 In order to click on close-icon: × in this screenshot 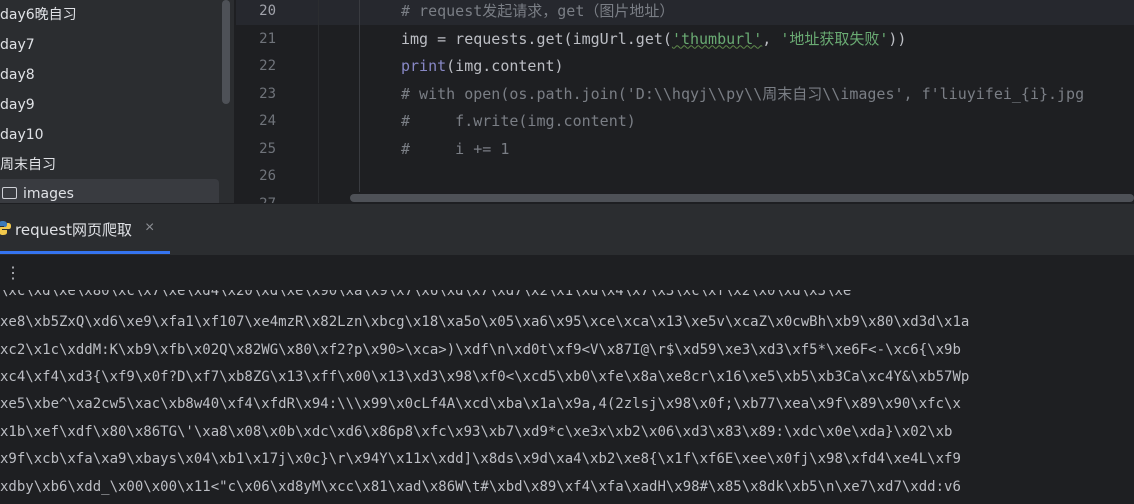, I will do `click(149, 228)`.